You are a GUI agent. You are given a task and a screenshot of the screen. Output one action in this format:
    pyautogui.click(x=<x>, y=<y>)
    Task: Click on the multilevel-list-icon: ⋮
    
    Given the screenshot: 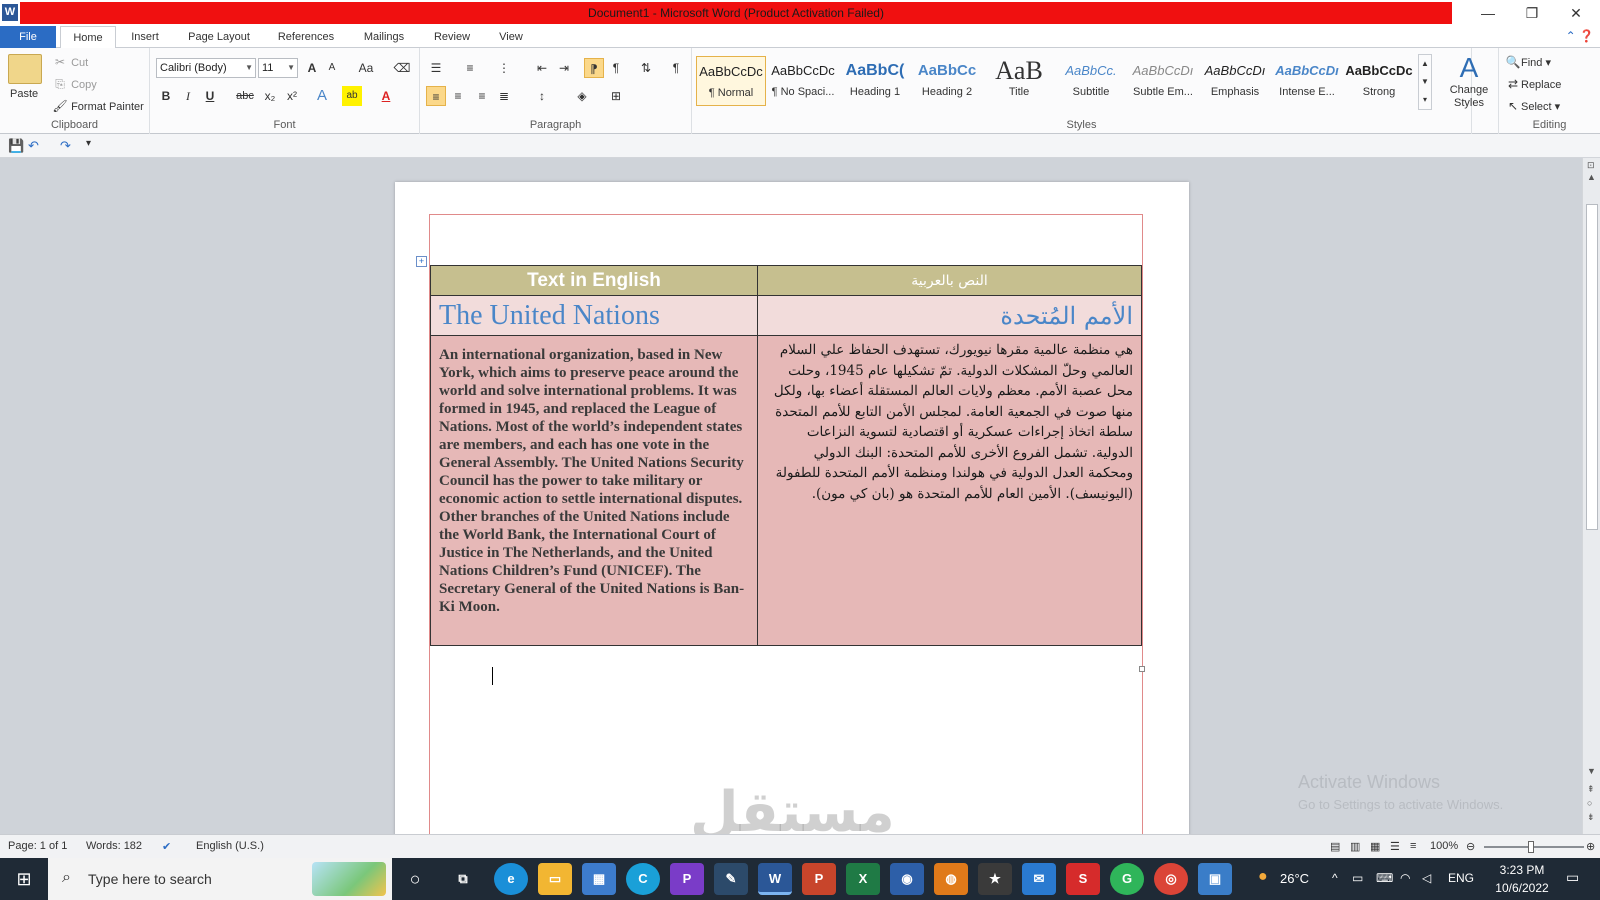 What is the action you would take?
    pyautogui.click(x=504, y=68)
    